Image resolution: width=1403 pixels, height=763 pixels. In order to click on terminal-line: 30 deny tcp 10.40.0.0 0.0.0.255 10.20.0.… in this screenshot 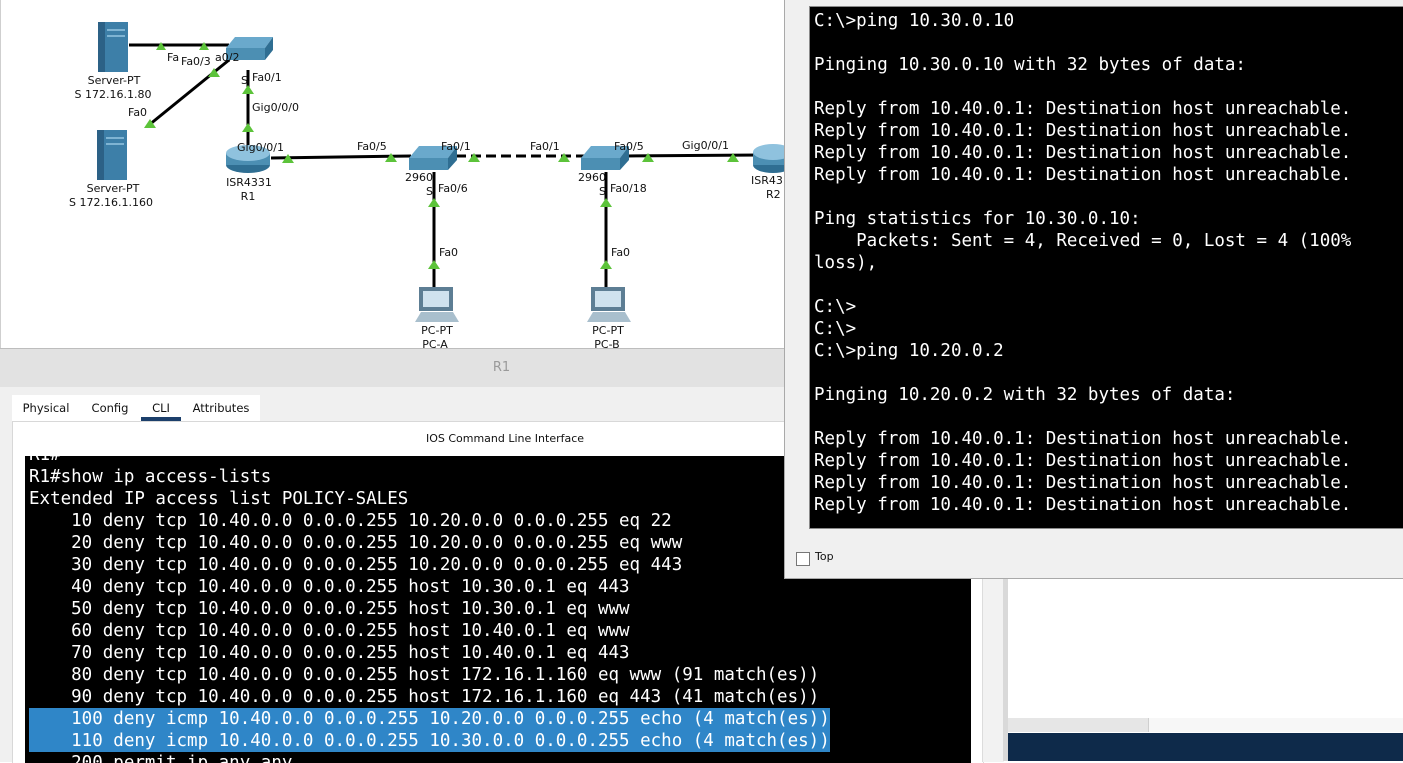, I will do `click(356, 565)`.